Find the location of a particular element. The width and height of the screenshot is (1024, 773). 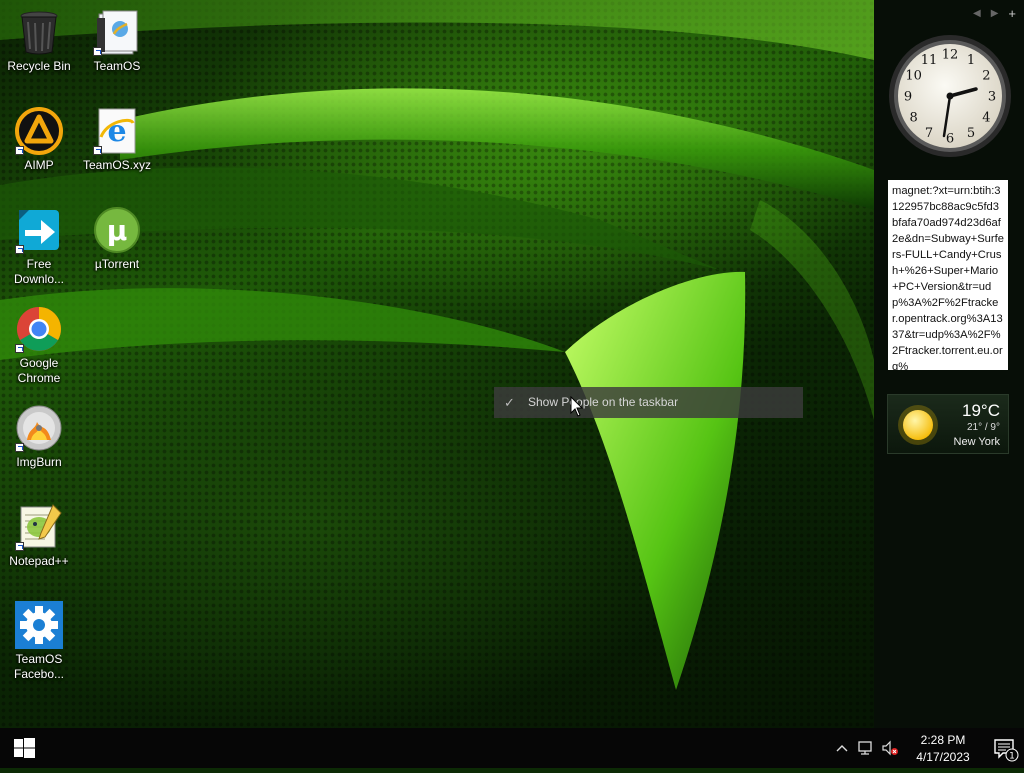

network-icon is located at coordinates (866, 748).